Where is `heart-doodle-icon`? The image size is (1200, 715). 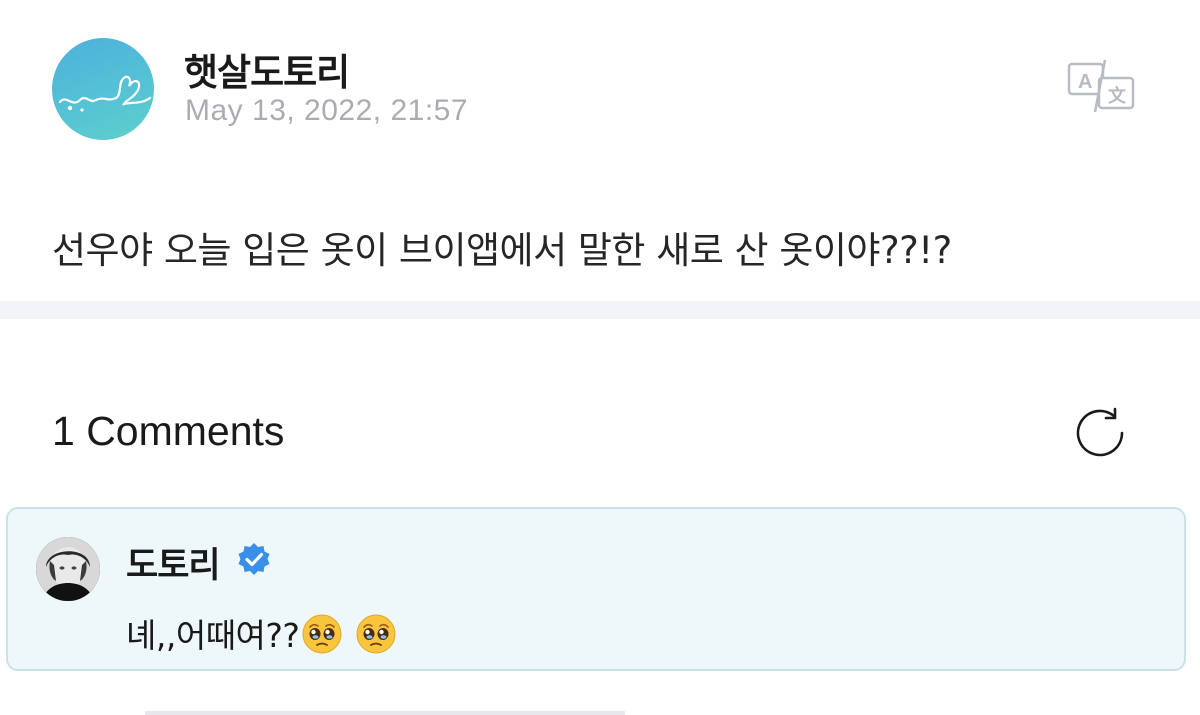 heart-doodle-icon is located at coordinates (105, 93).